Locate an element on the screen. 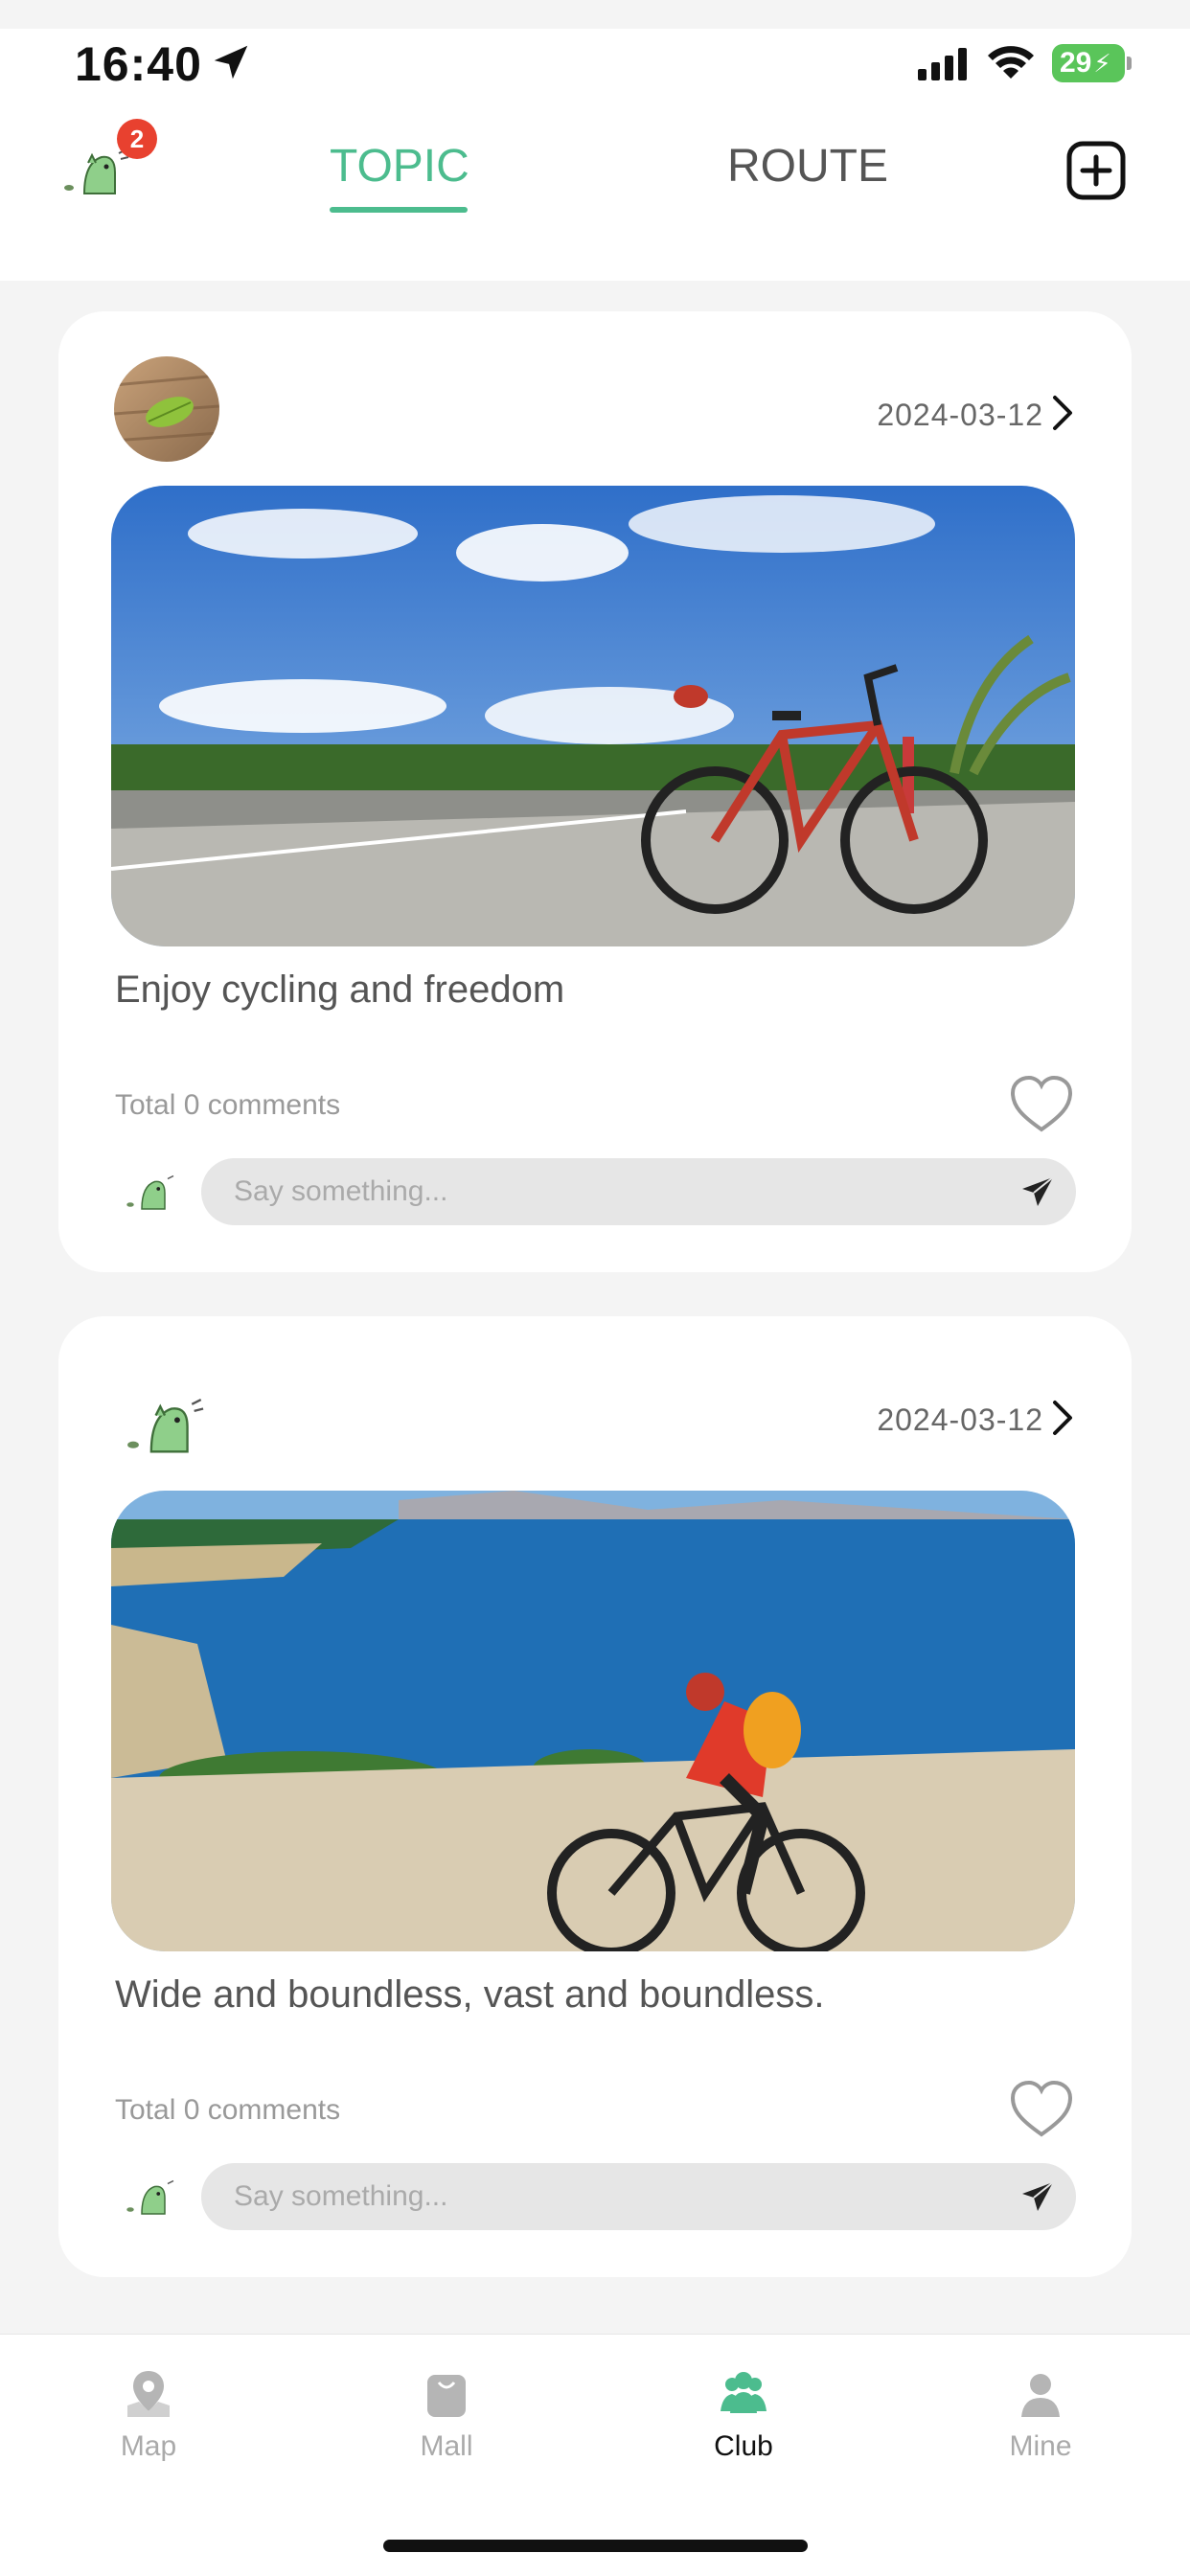 The width and height of the screenshot is (1190, 2576). nav-item-map: Map is located at coordinates (148, 2415).